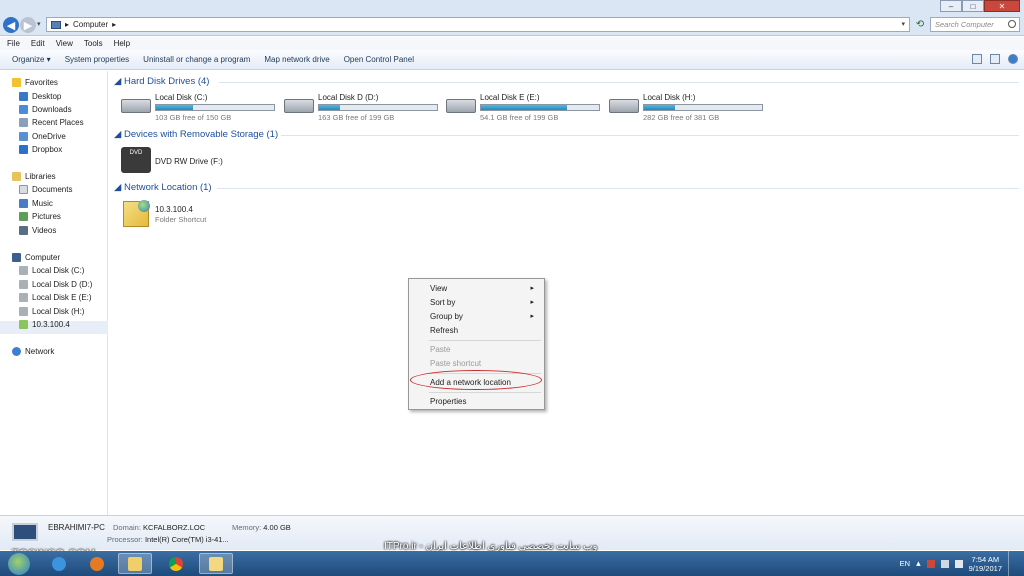 Image resolution: width=1024 pixels, height=576 pixels. I want to click on nav-dropbox: Dropbox, so click(40, 149).